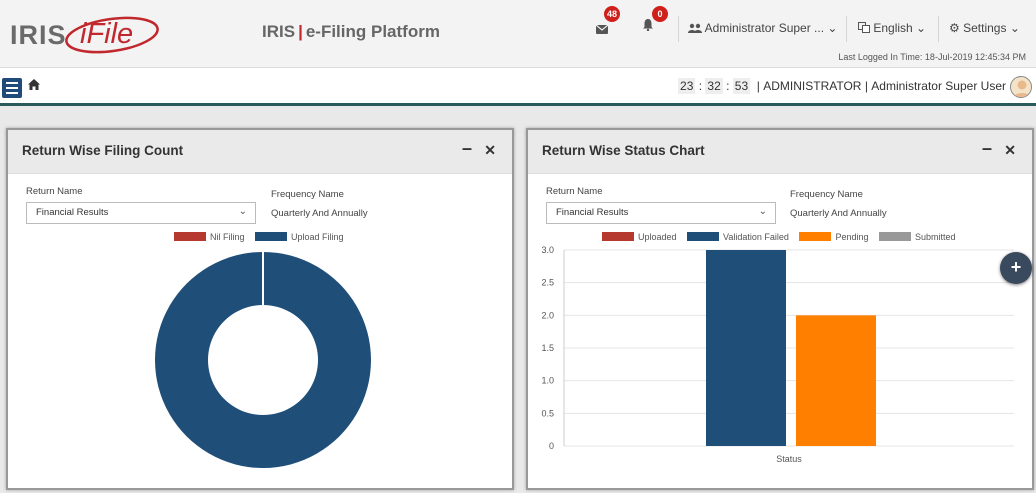 Image resolution: width=1036 pixels, height=493 pixels. I want to click on messages-badge: 48, so click(612, 14).